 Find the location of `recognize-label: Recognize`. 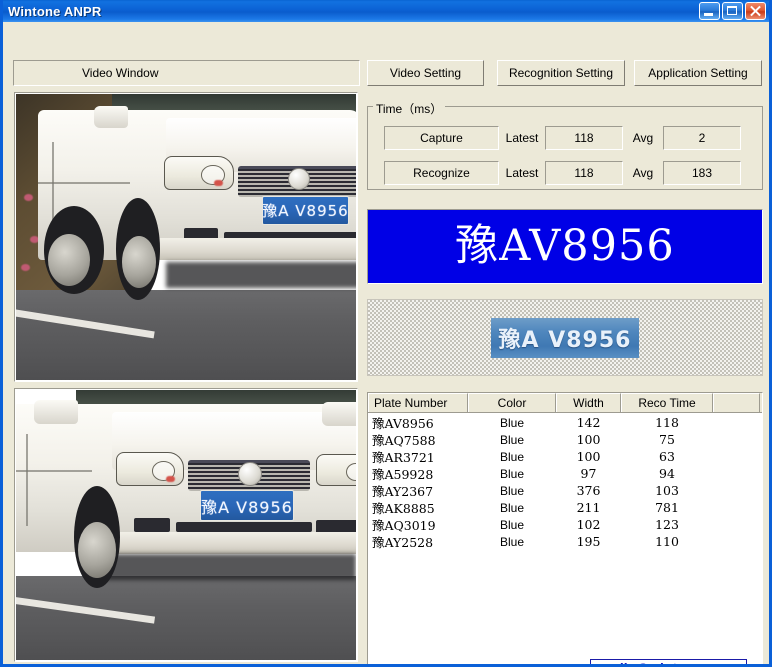

recognize-label: Recognize is located at coordinates (441, 173).